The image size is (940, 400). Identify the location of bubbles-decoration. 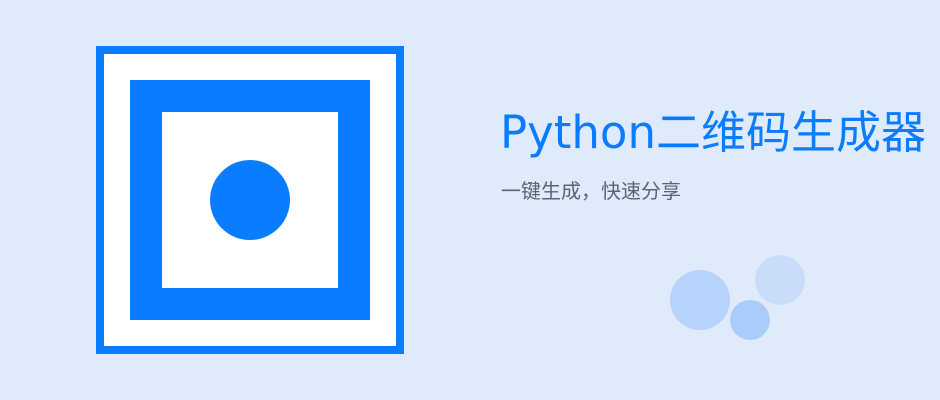
(740, 300).